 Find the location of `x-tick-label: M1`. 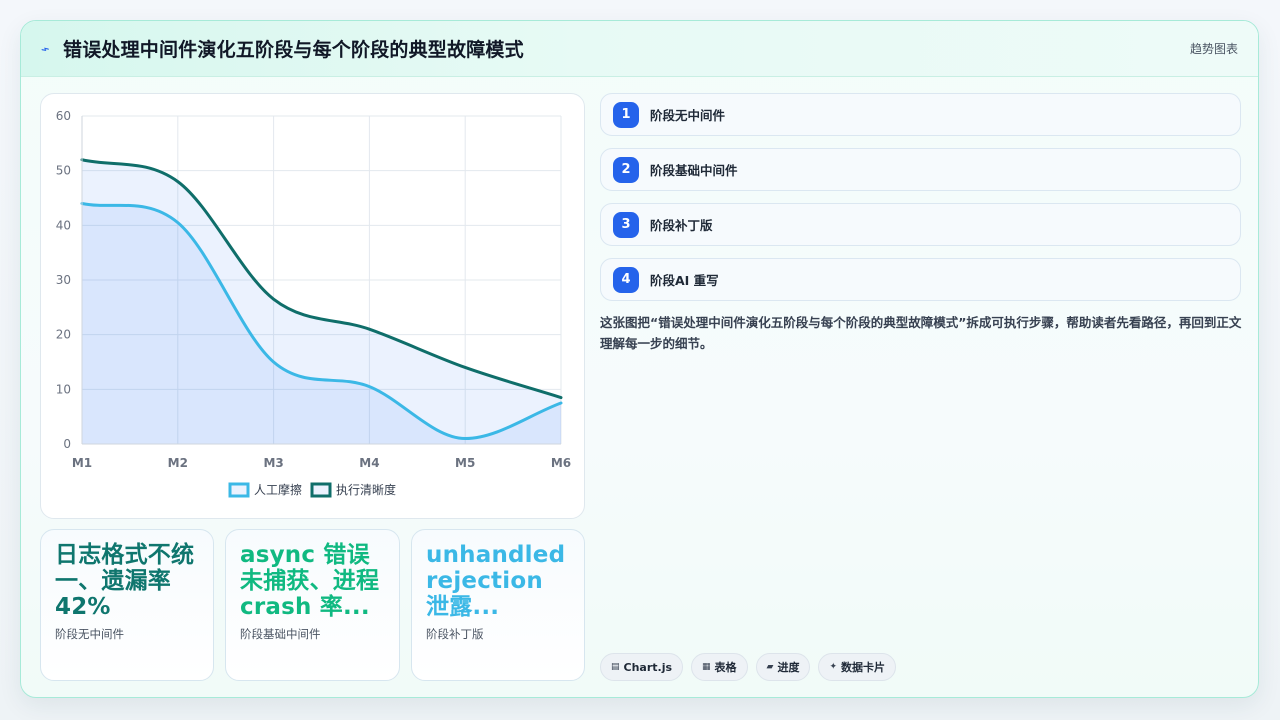

x-tick-label: M1 is located at coordinates (82, 463).